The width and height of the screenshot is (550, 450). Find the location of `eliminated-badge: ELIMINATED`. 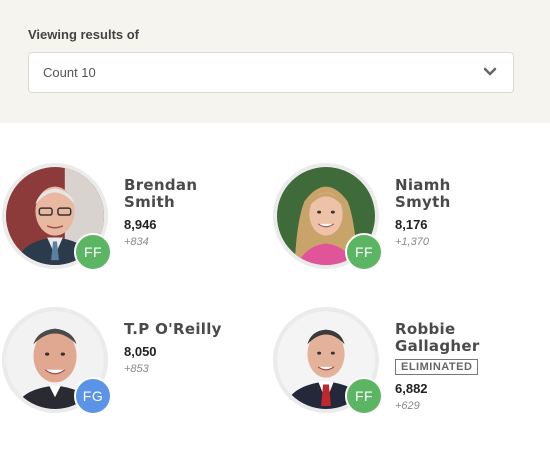

eliminated-badge: ELIMINATED is located at coordinates (437, 367).